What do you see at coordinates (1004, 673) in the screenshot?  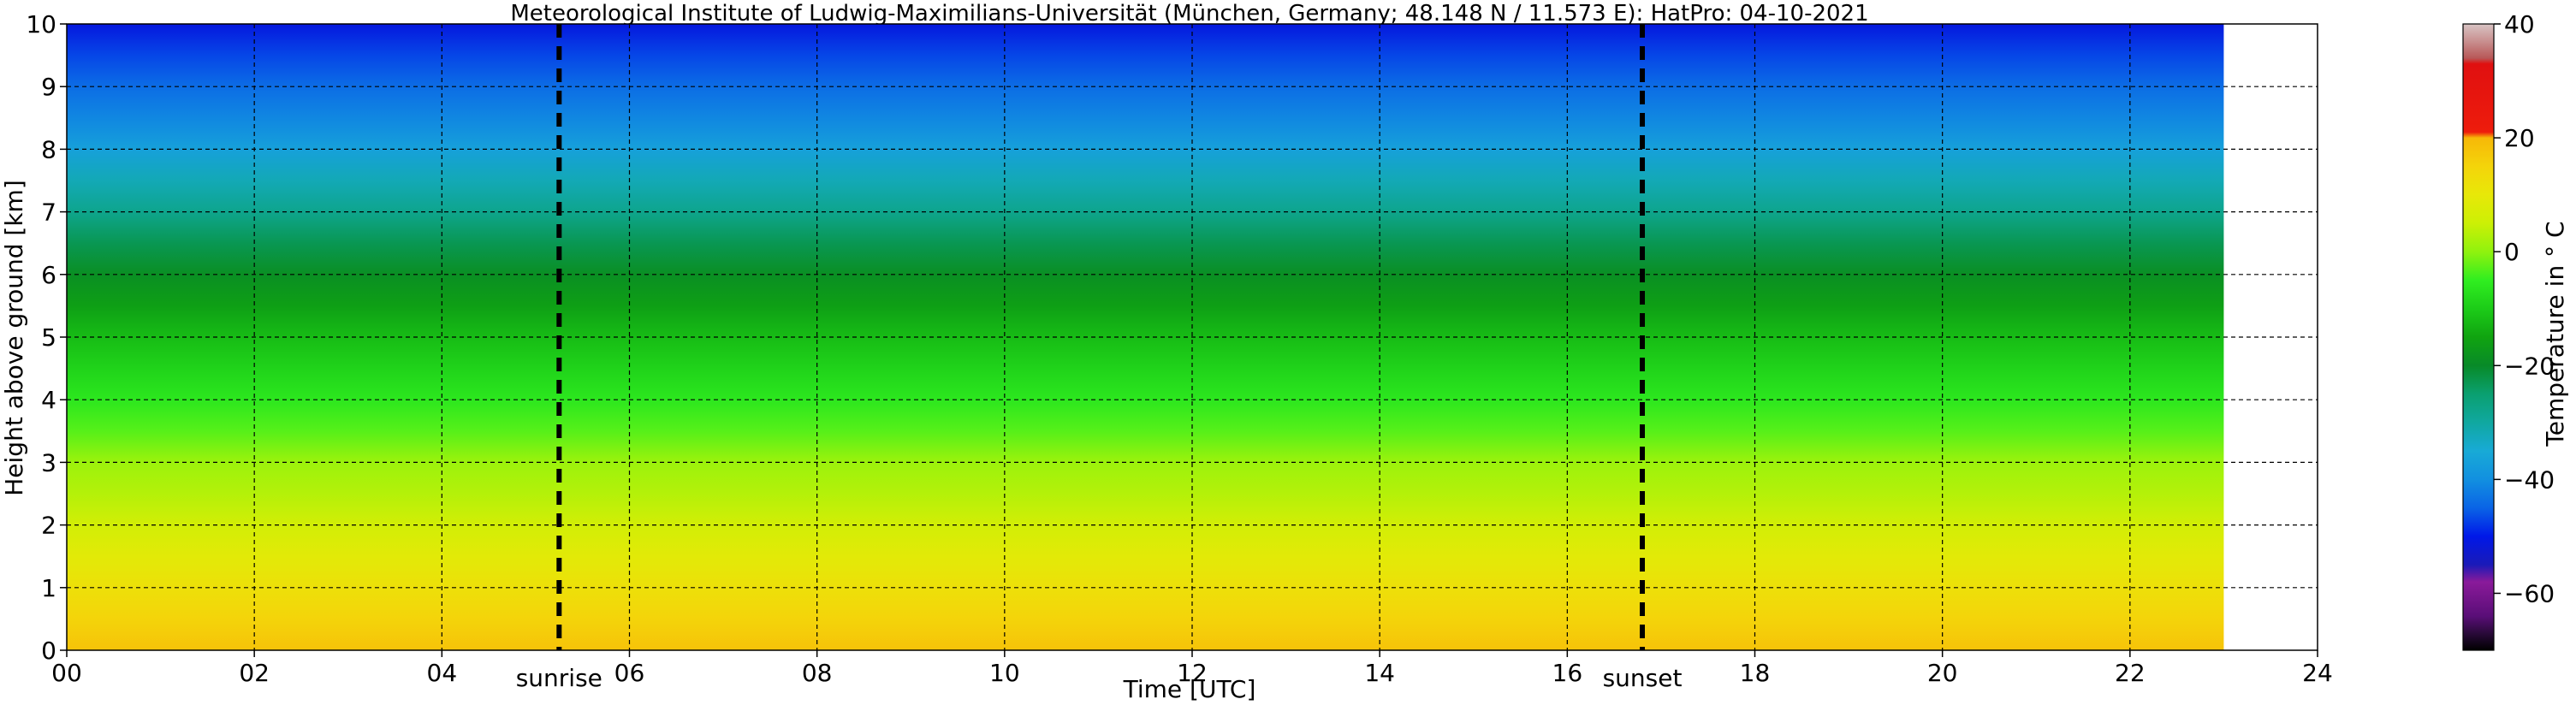 I see `x-tick-label: 10` at bounding box center [1004, 673].